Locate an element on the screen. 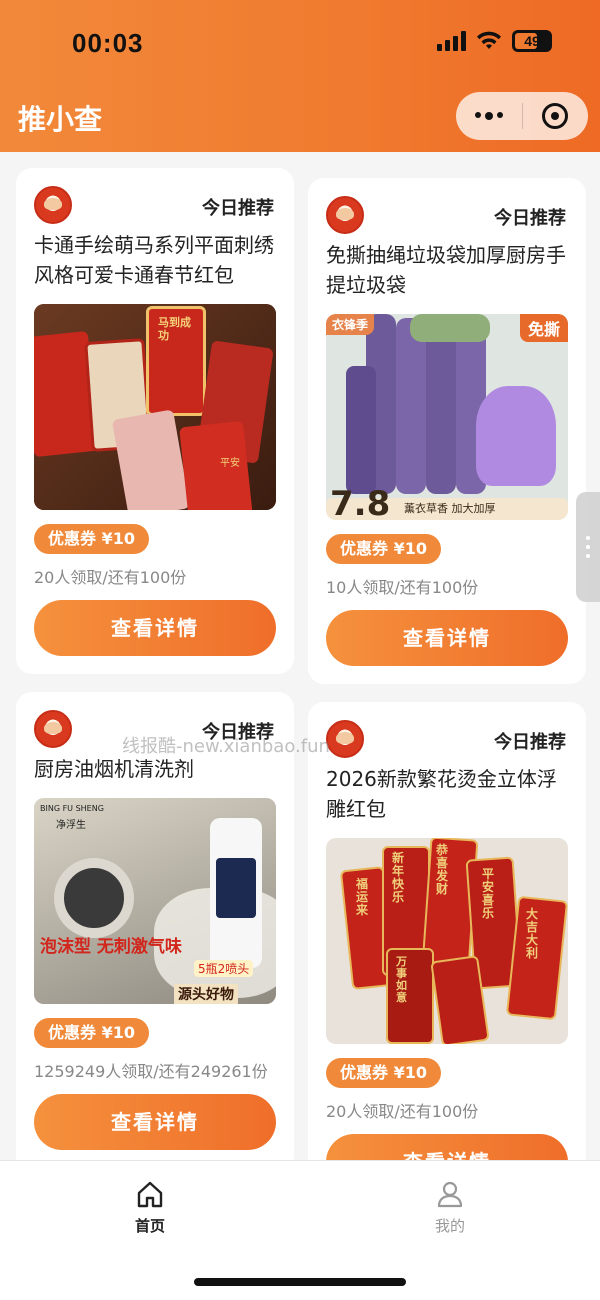  claim-stock-text: 1259249人领取/还有249261份 is located at coordinates (151, 1071).